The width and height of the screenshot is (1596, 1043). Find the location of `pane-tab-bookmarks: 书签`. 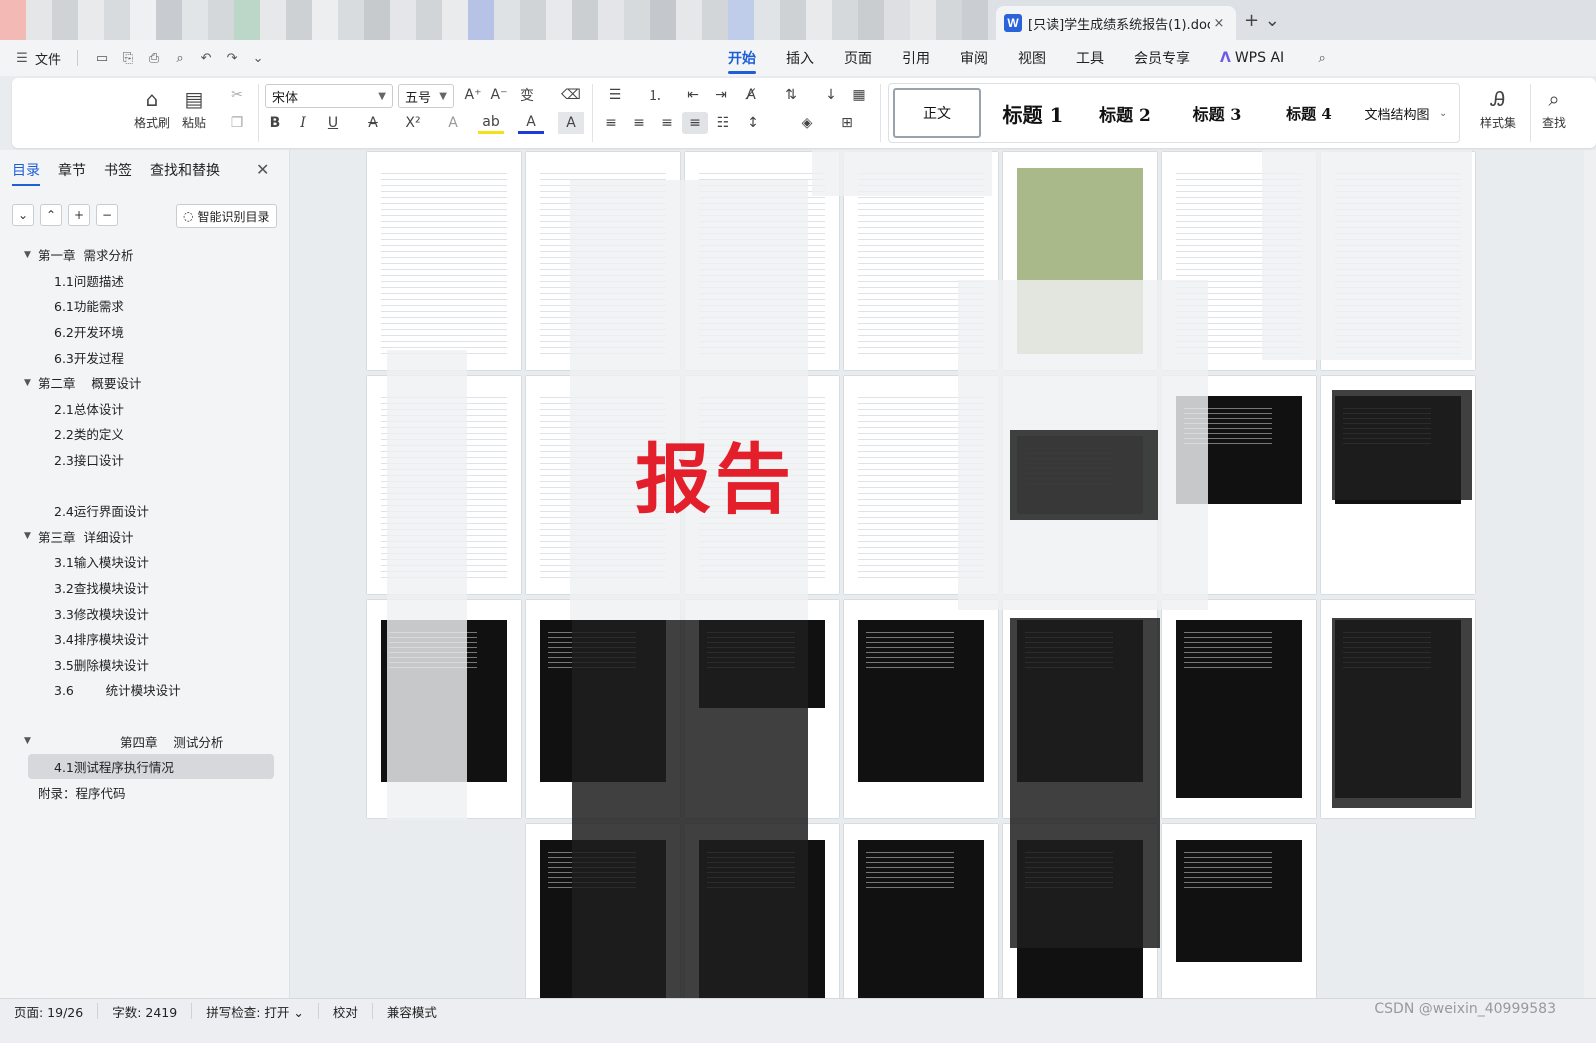

pane-tab-bookmarks: 书签 is located at coordinates (118, 173).